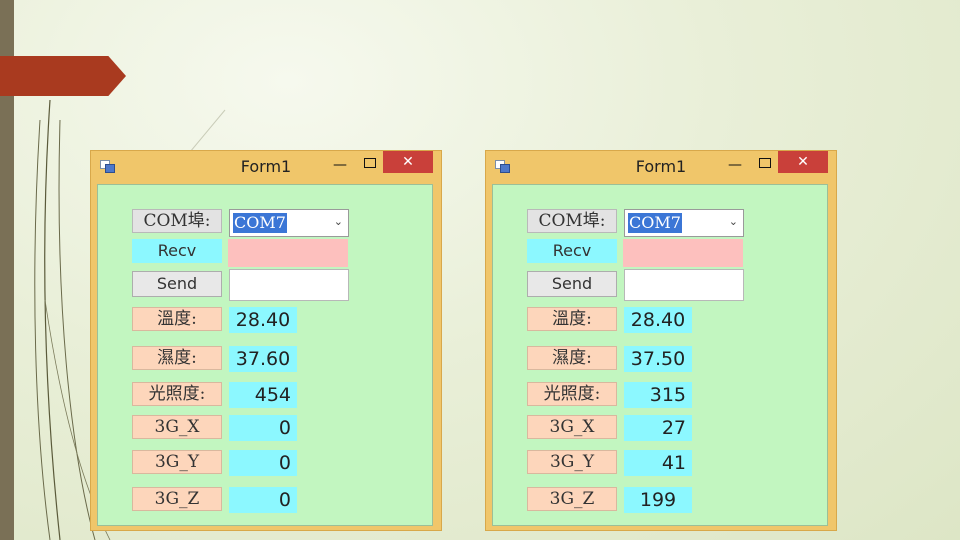 This screenshot has width=960, height=540. Describe the element at coordinates (658, 500) in the screenshot. I see `accel-z-value: 199` at that location.